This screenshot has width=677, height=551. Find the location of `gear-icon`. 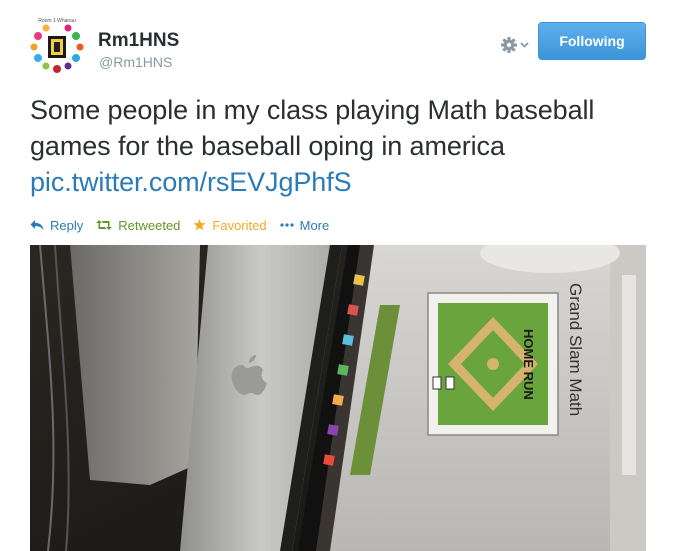

gear-icon is located at coordinates (515, 45).